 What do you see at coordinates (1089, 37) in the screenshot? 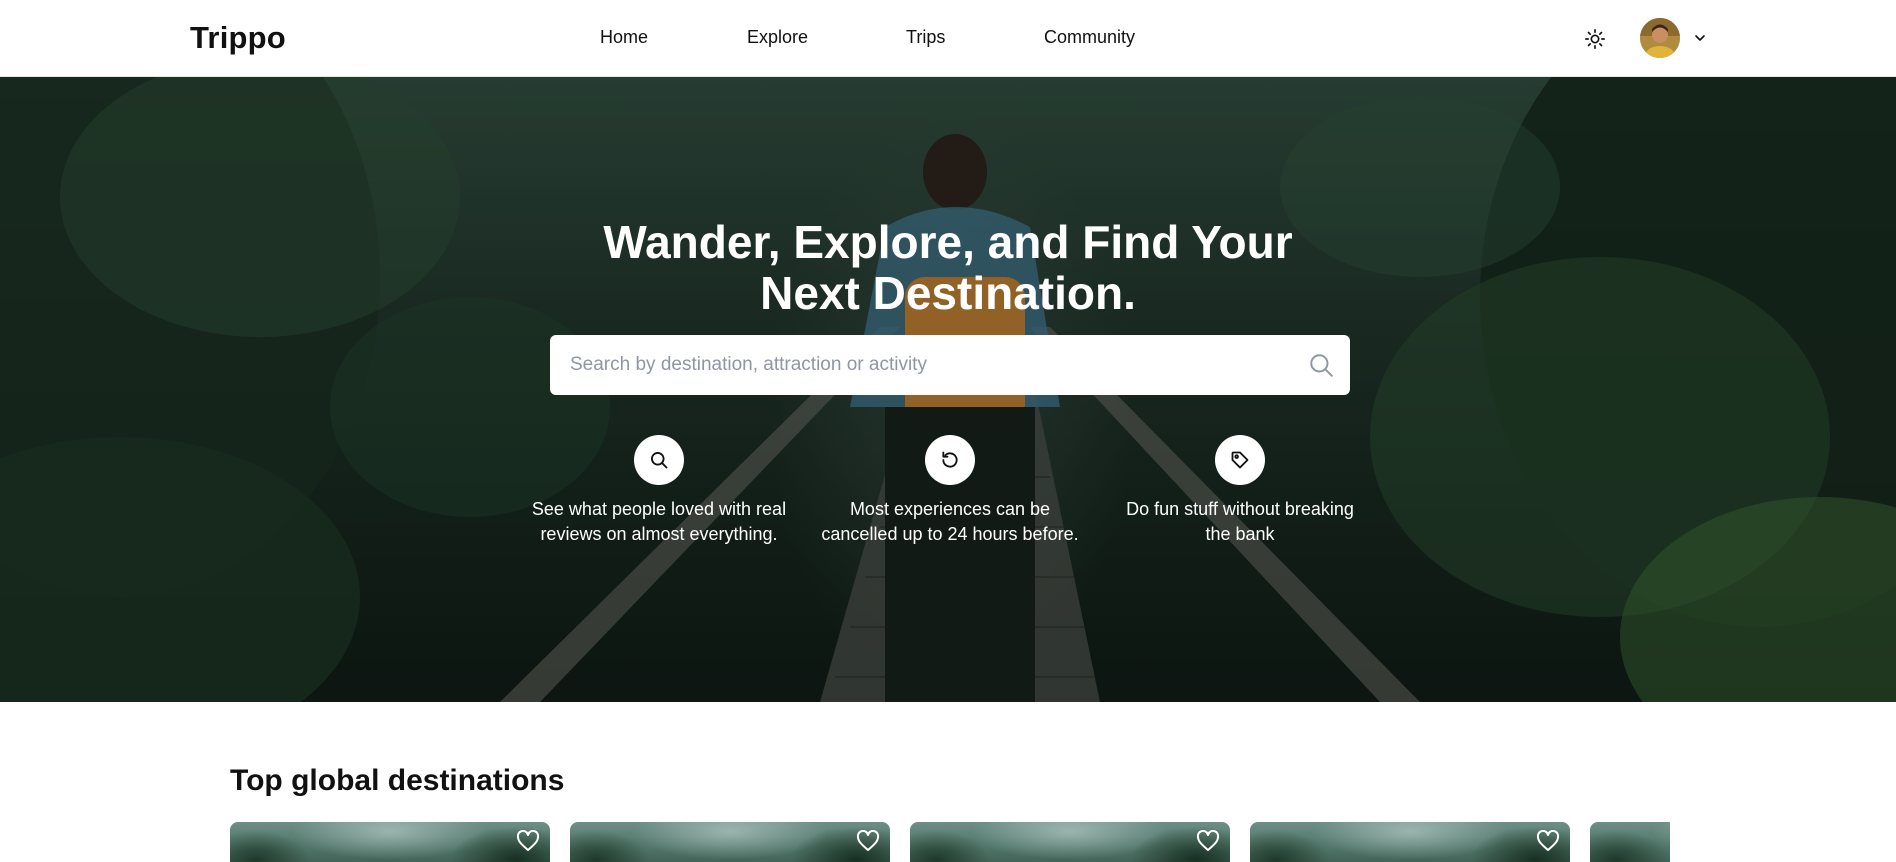
I see `nav-community: Community` at bounding box center [1089, 37].